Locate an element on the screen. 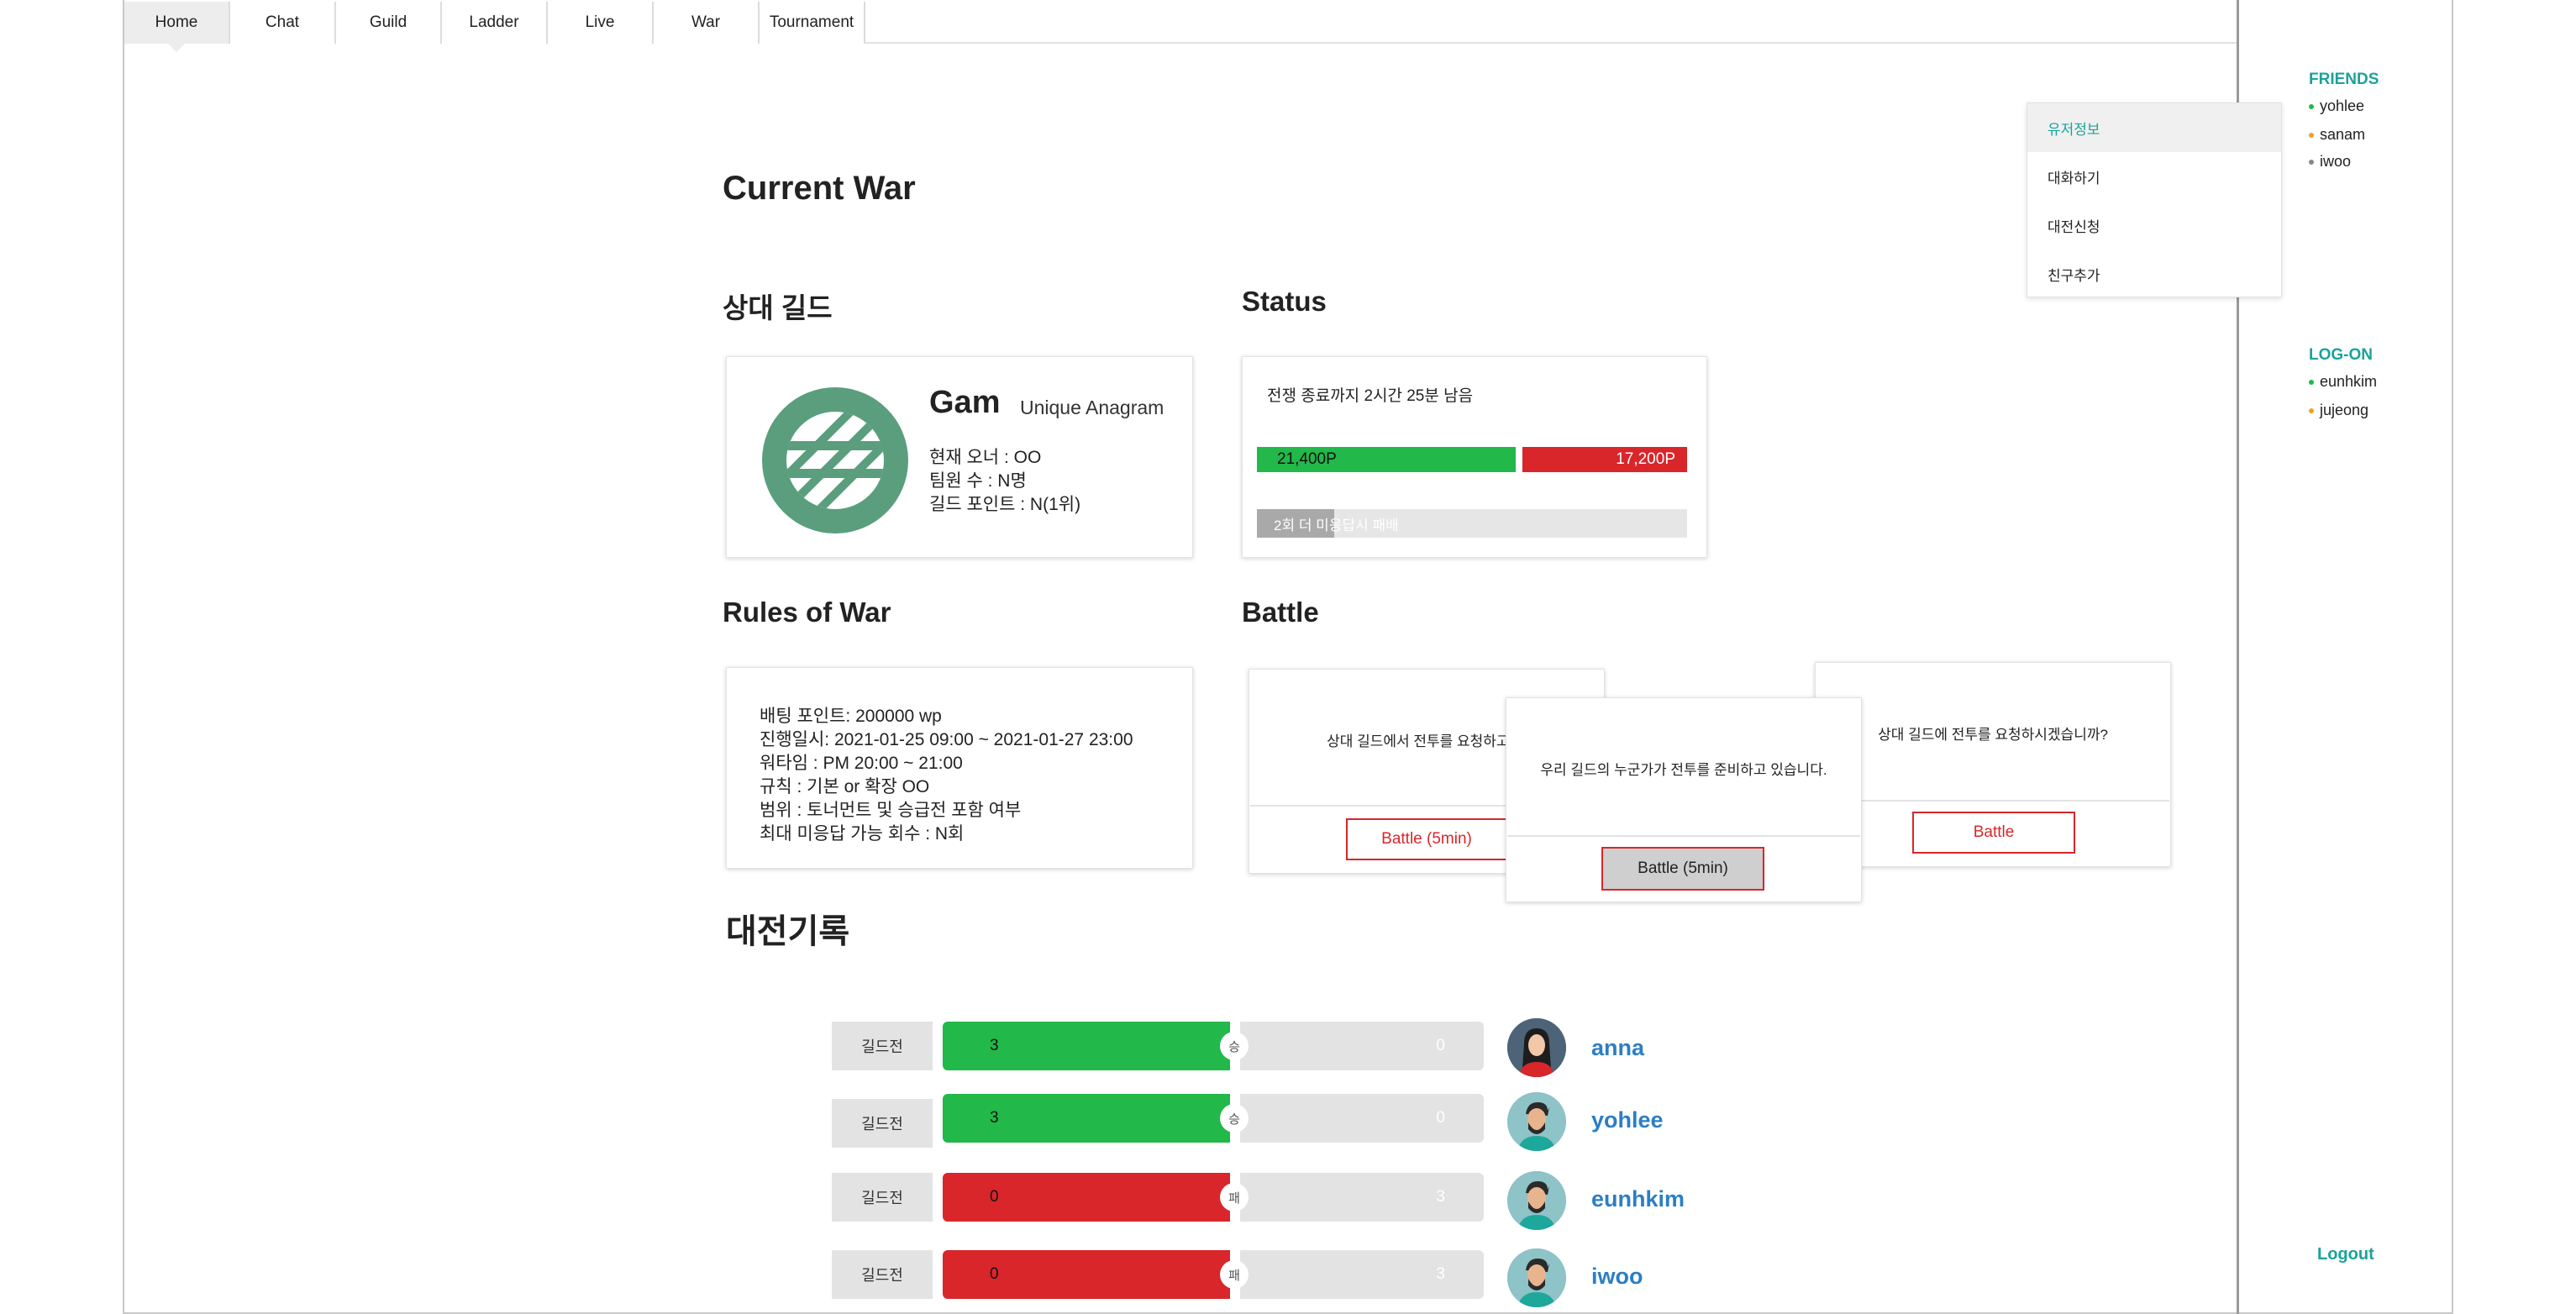  page-title: Current War is located at coordinates (819, 188).